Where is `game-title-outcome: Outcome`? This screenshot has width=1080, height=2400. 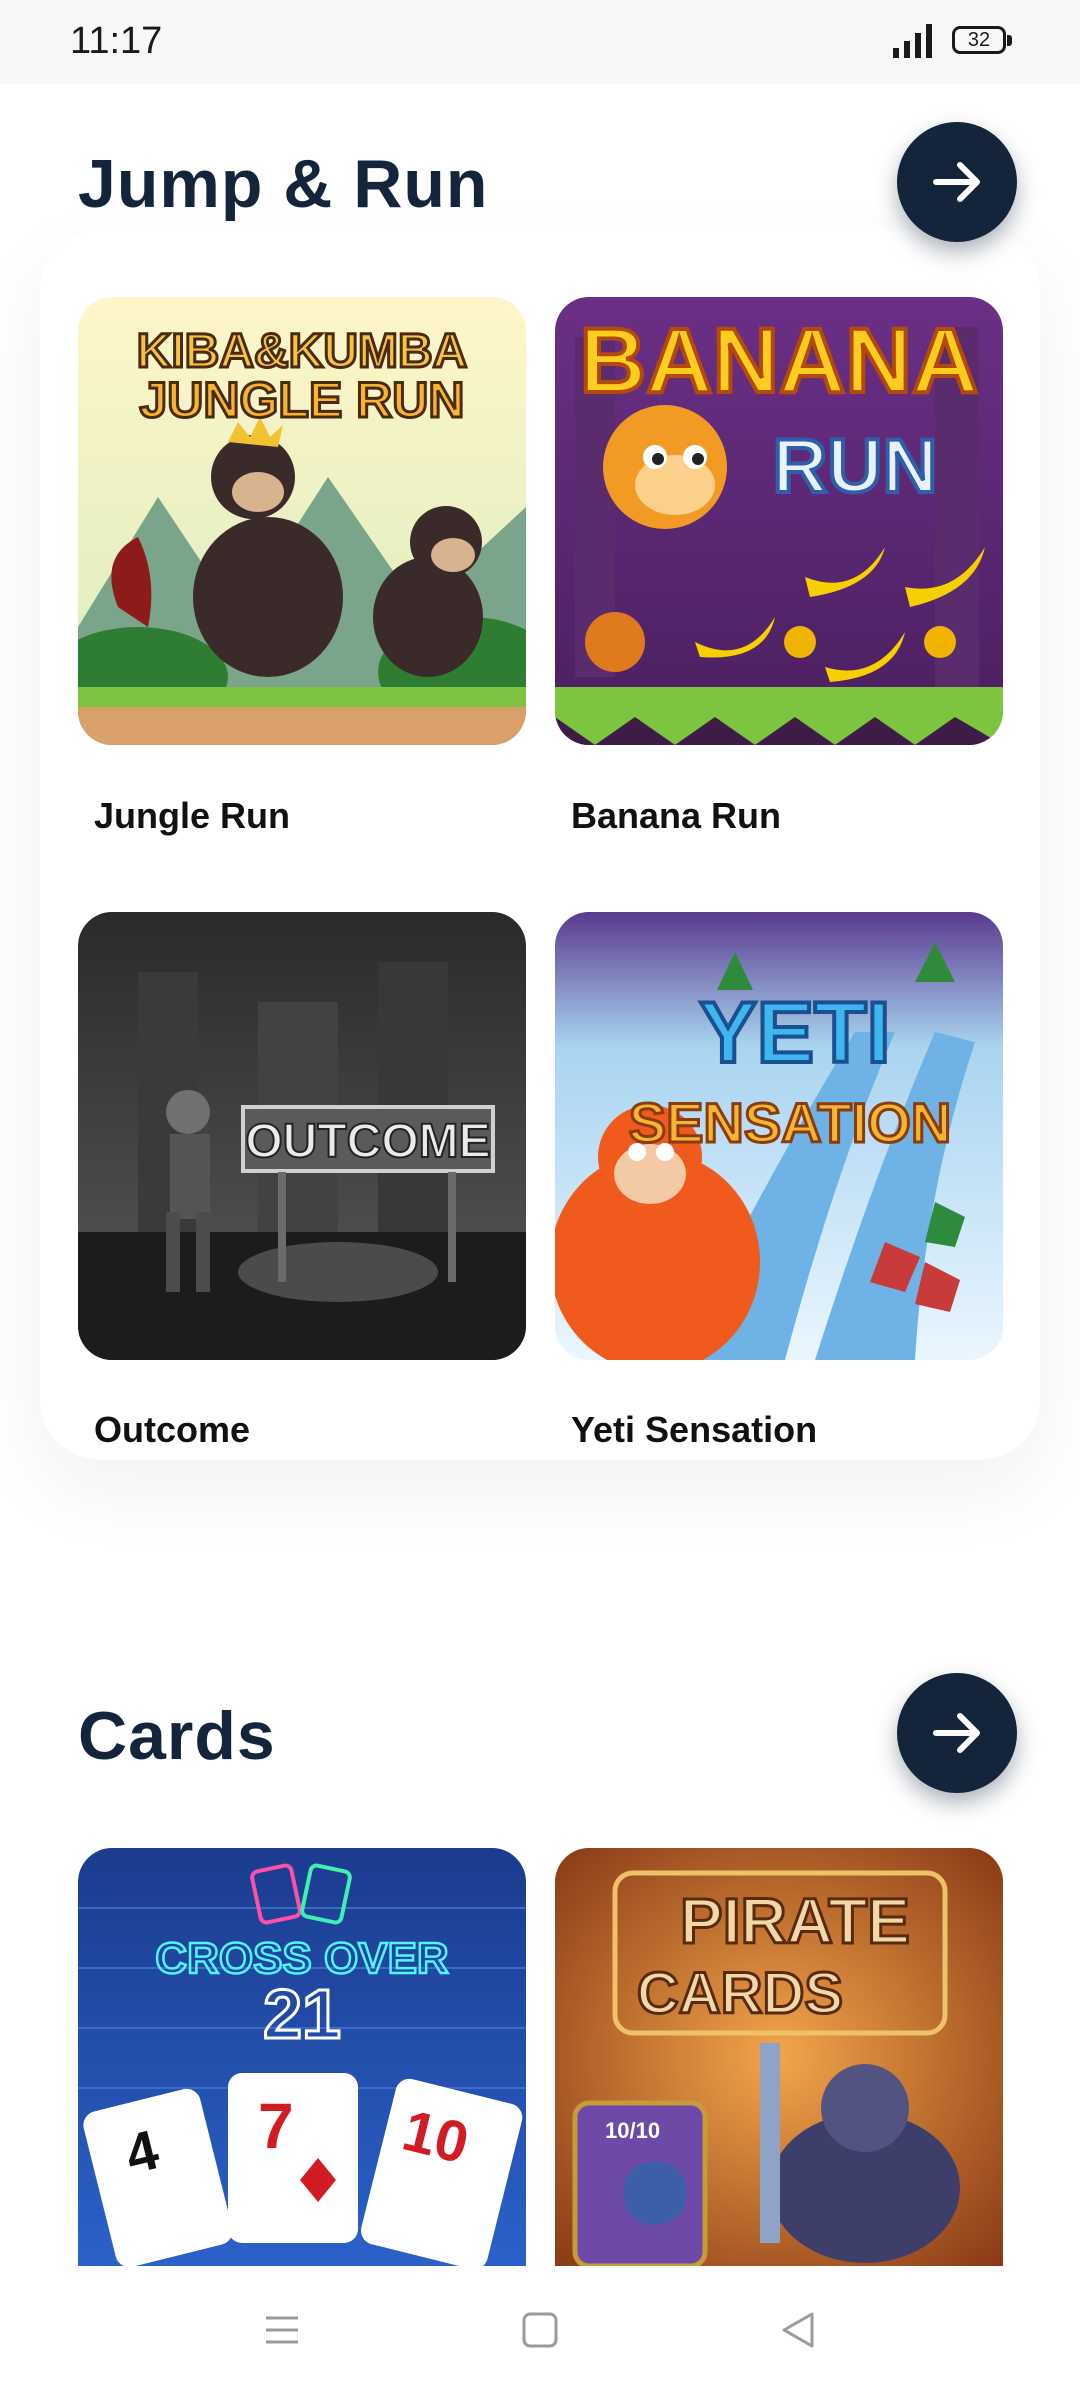
game-title-outcome: Outcome is located at coordinates (172, 1430).